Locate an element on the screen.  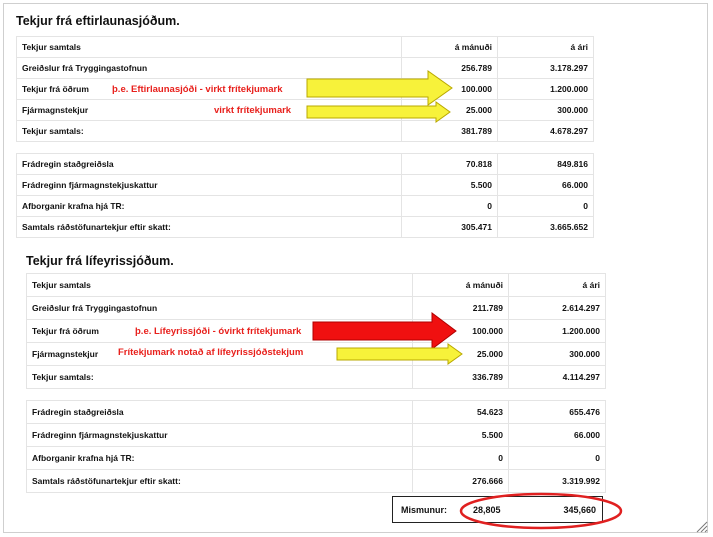
annotation-capital-income: virkt frítekjumark is located at coordinates (253, 110).